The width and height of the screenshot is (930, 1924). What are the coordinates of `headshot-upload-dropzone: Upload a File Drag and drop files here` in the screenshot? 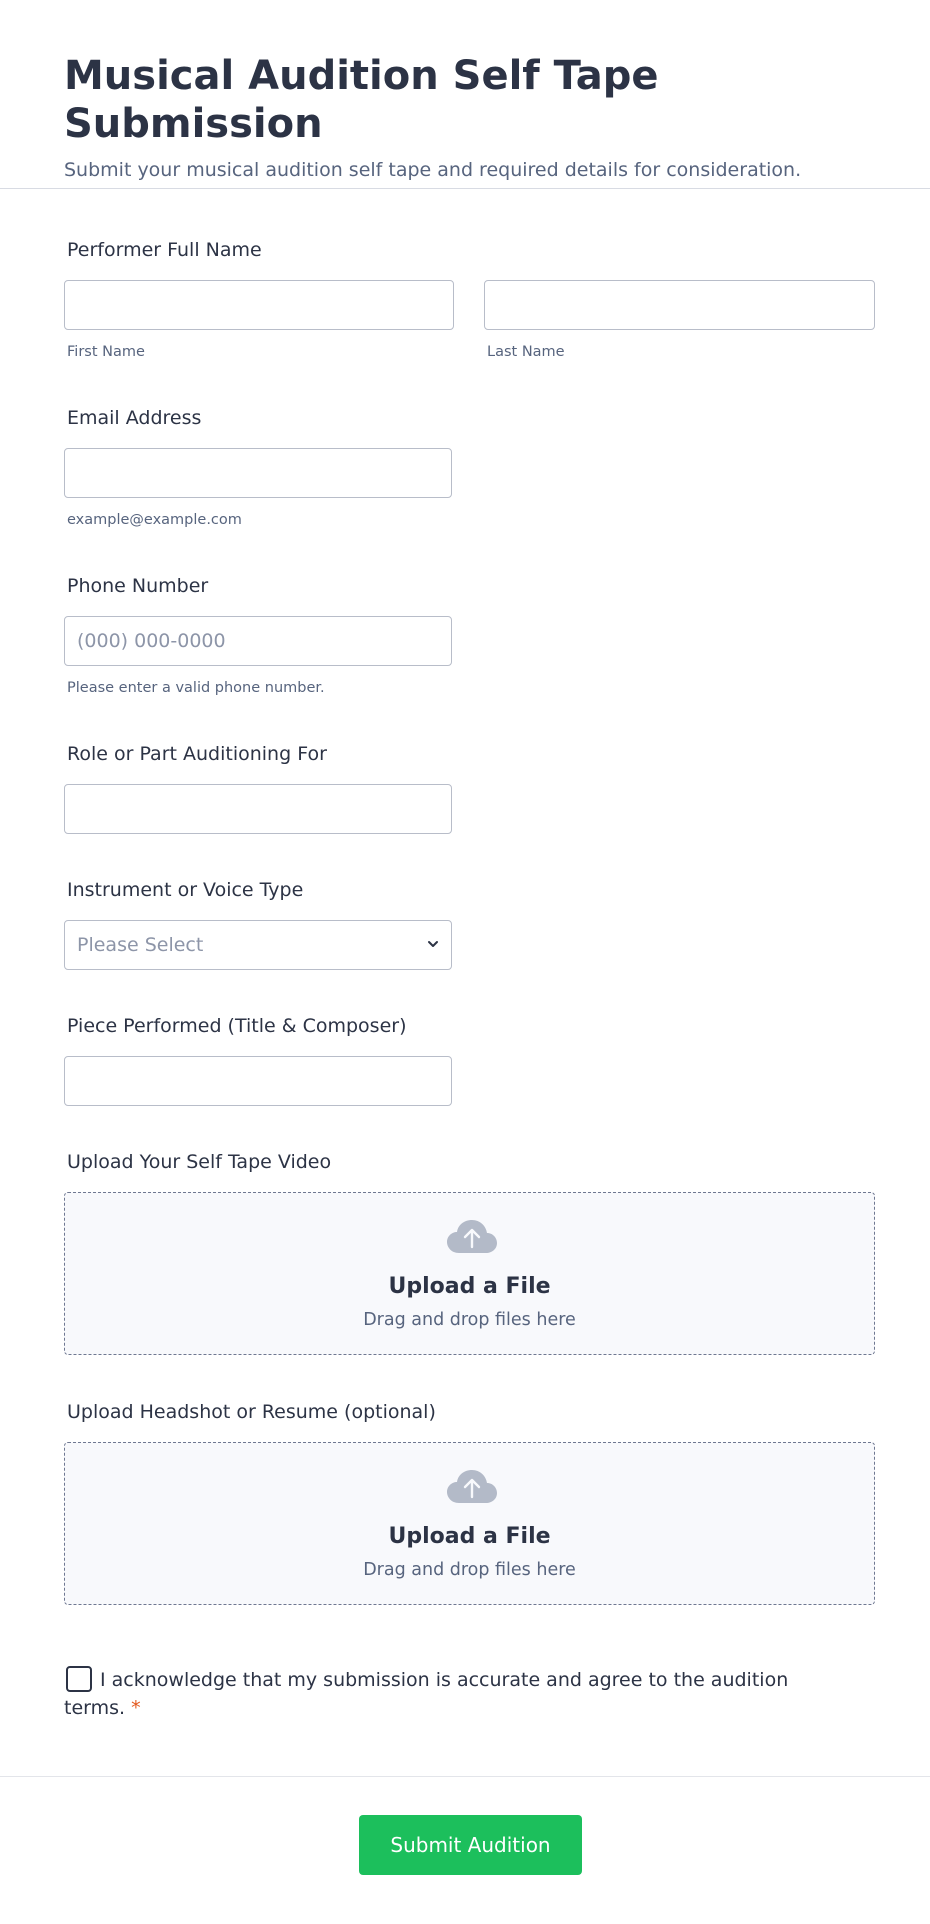 It's located at (469, 1523).